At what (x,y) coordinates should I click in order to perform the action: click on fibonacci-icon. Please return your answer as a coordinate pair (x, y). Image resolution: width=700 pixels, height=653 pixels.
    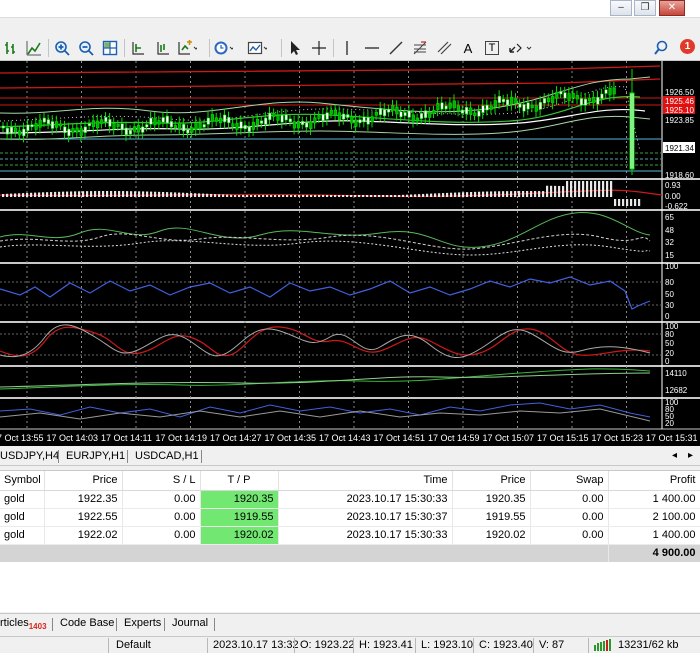
    Looking at the image, I should click on (420, 48).